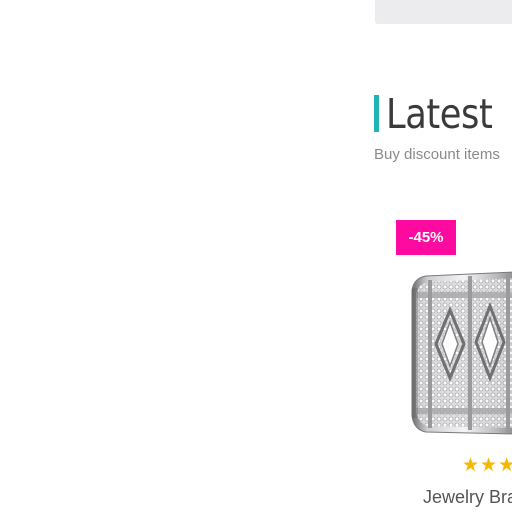  I want to click on bracelet-image, so click(459, 343).